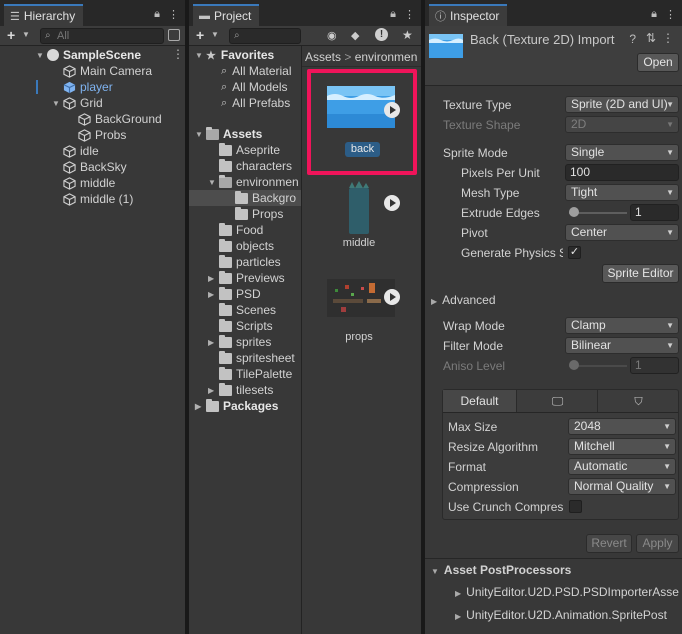 Image resolution: width=682 pixels, height=634 pixels. Describe the element at coordinates (480, 401) in the screenshot. I see `tab-default: Default` at that location.